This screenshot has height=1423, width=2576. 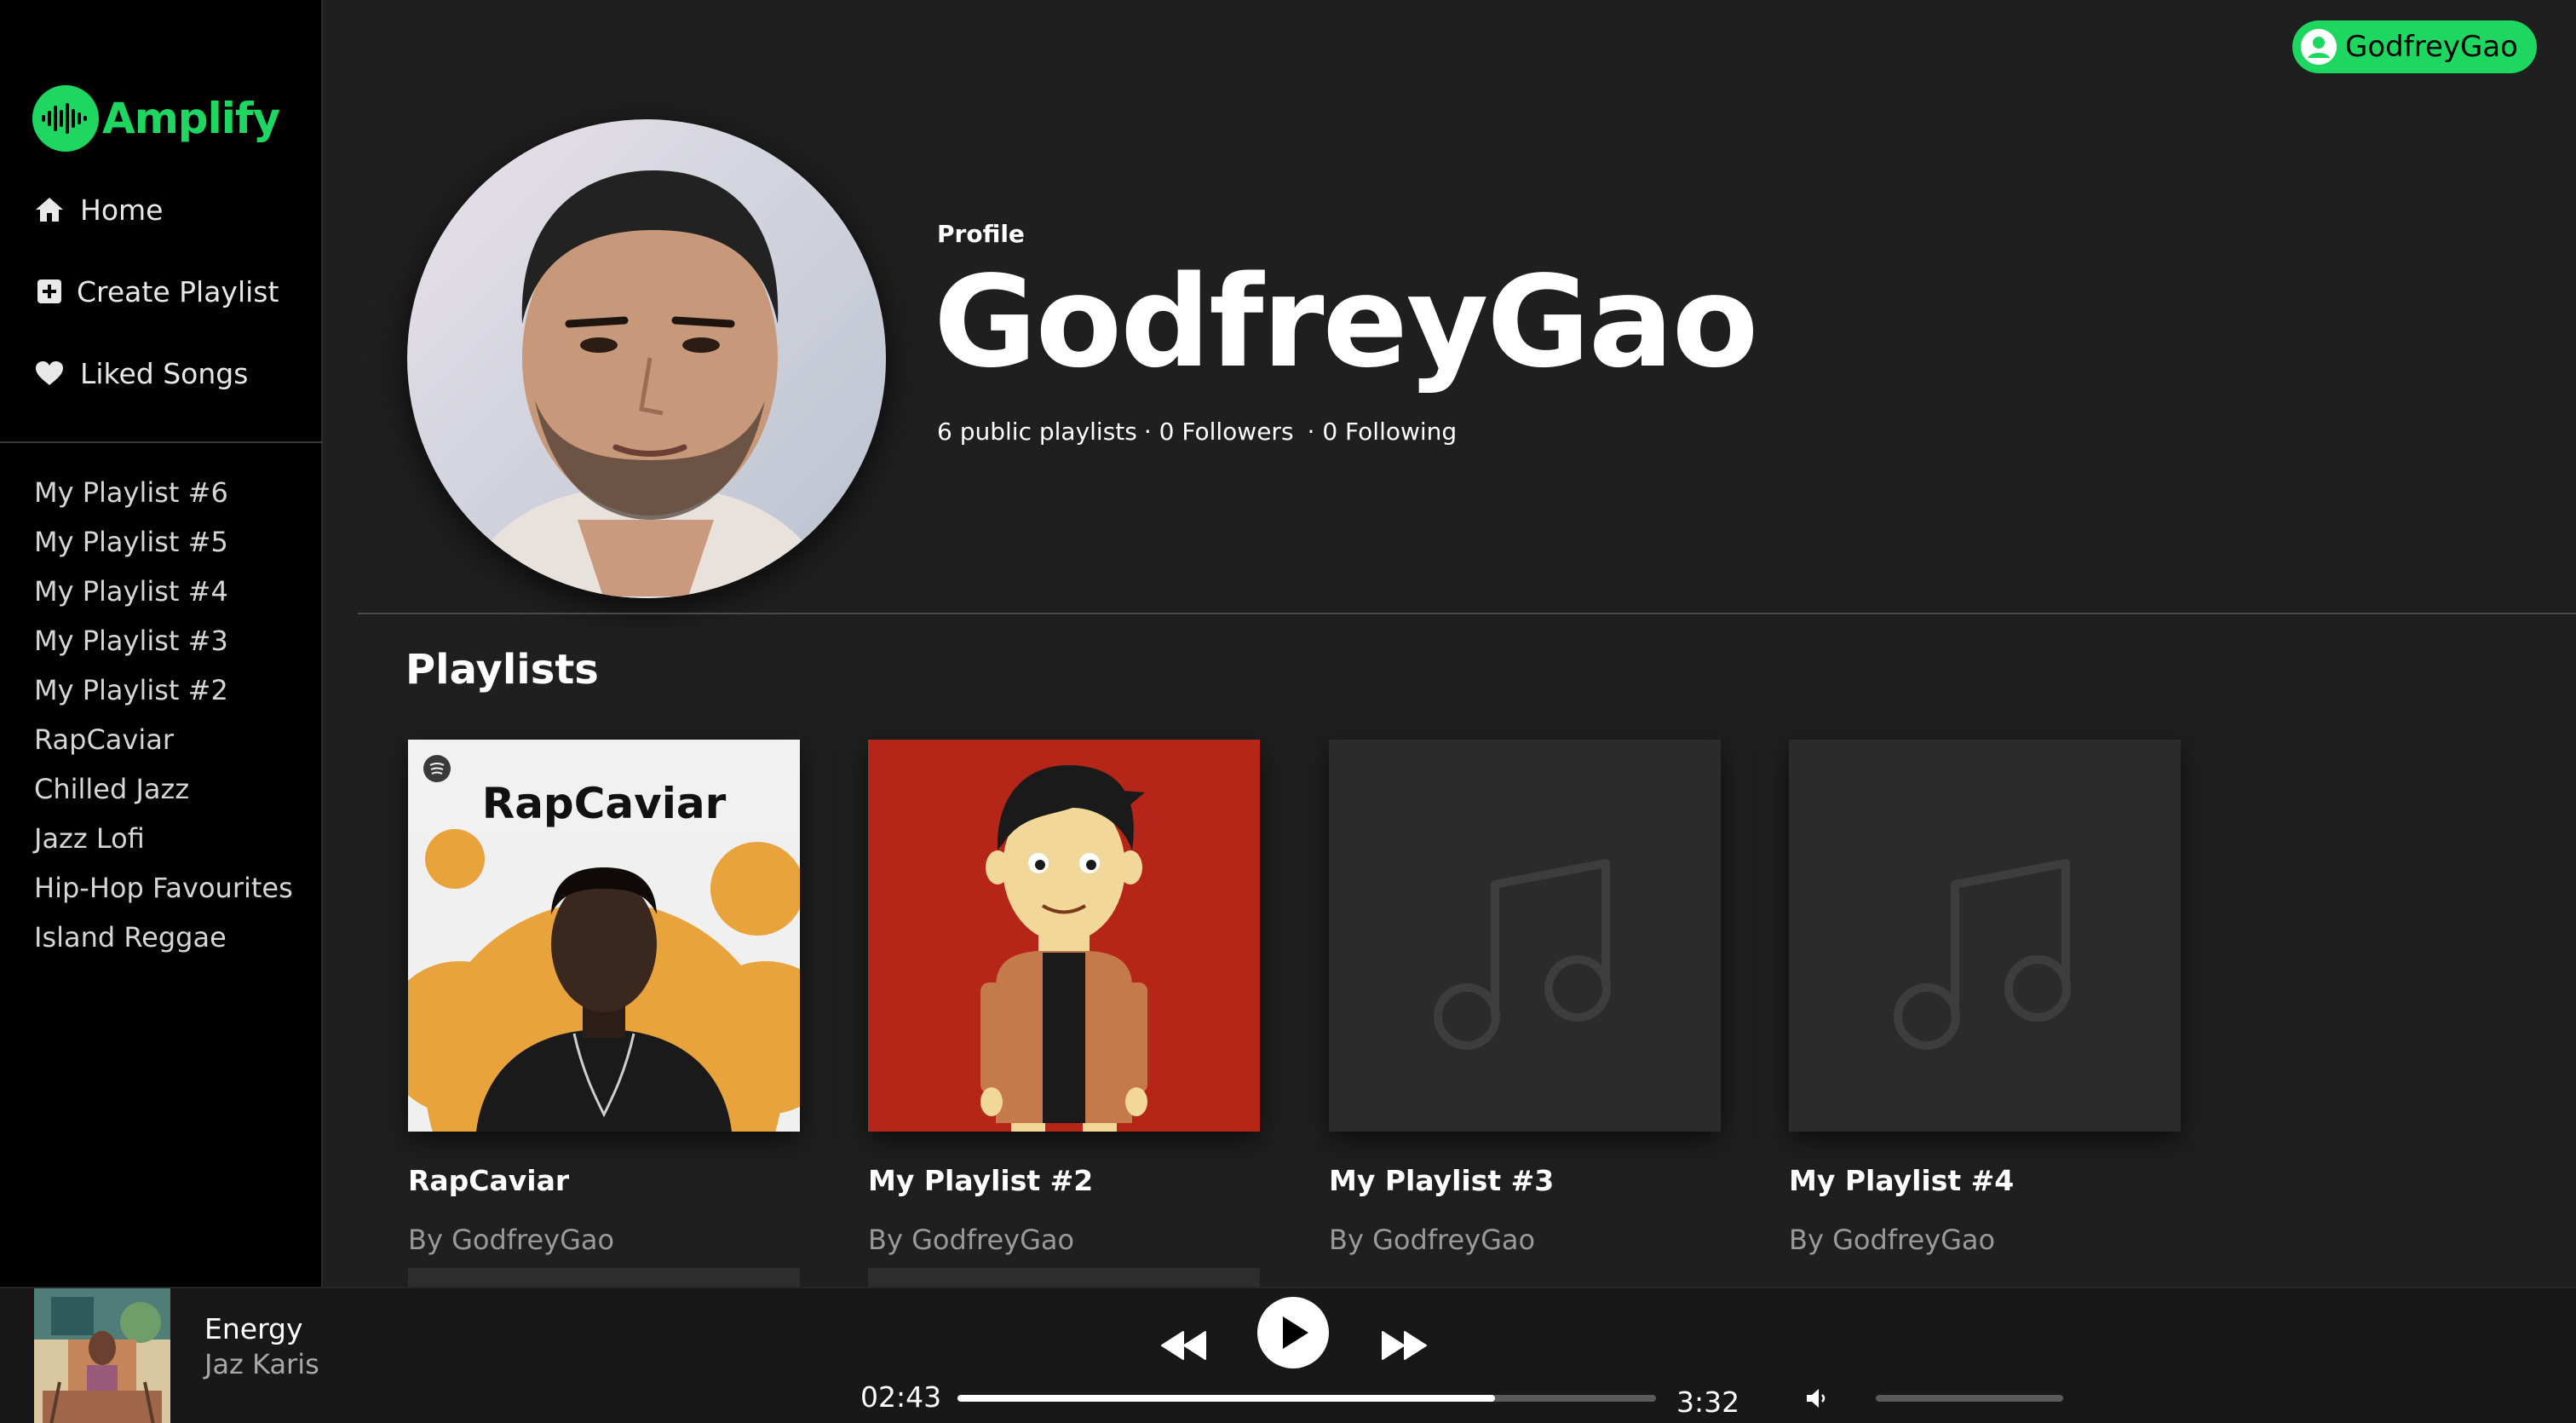 What do you see at coordinates (2431, 47) in the screenshot?
I see `user-menu-username: GodfreyGao` at bounding box center [2431, 47].